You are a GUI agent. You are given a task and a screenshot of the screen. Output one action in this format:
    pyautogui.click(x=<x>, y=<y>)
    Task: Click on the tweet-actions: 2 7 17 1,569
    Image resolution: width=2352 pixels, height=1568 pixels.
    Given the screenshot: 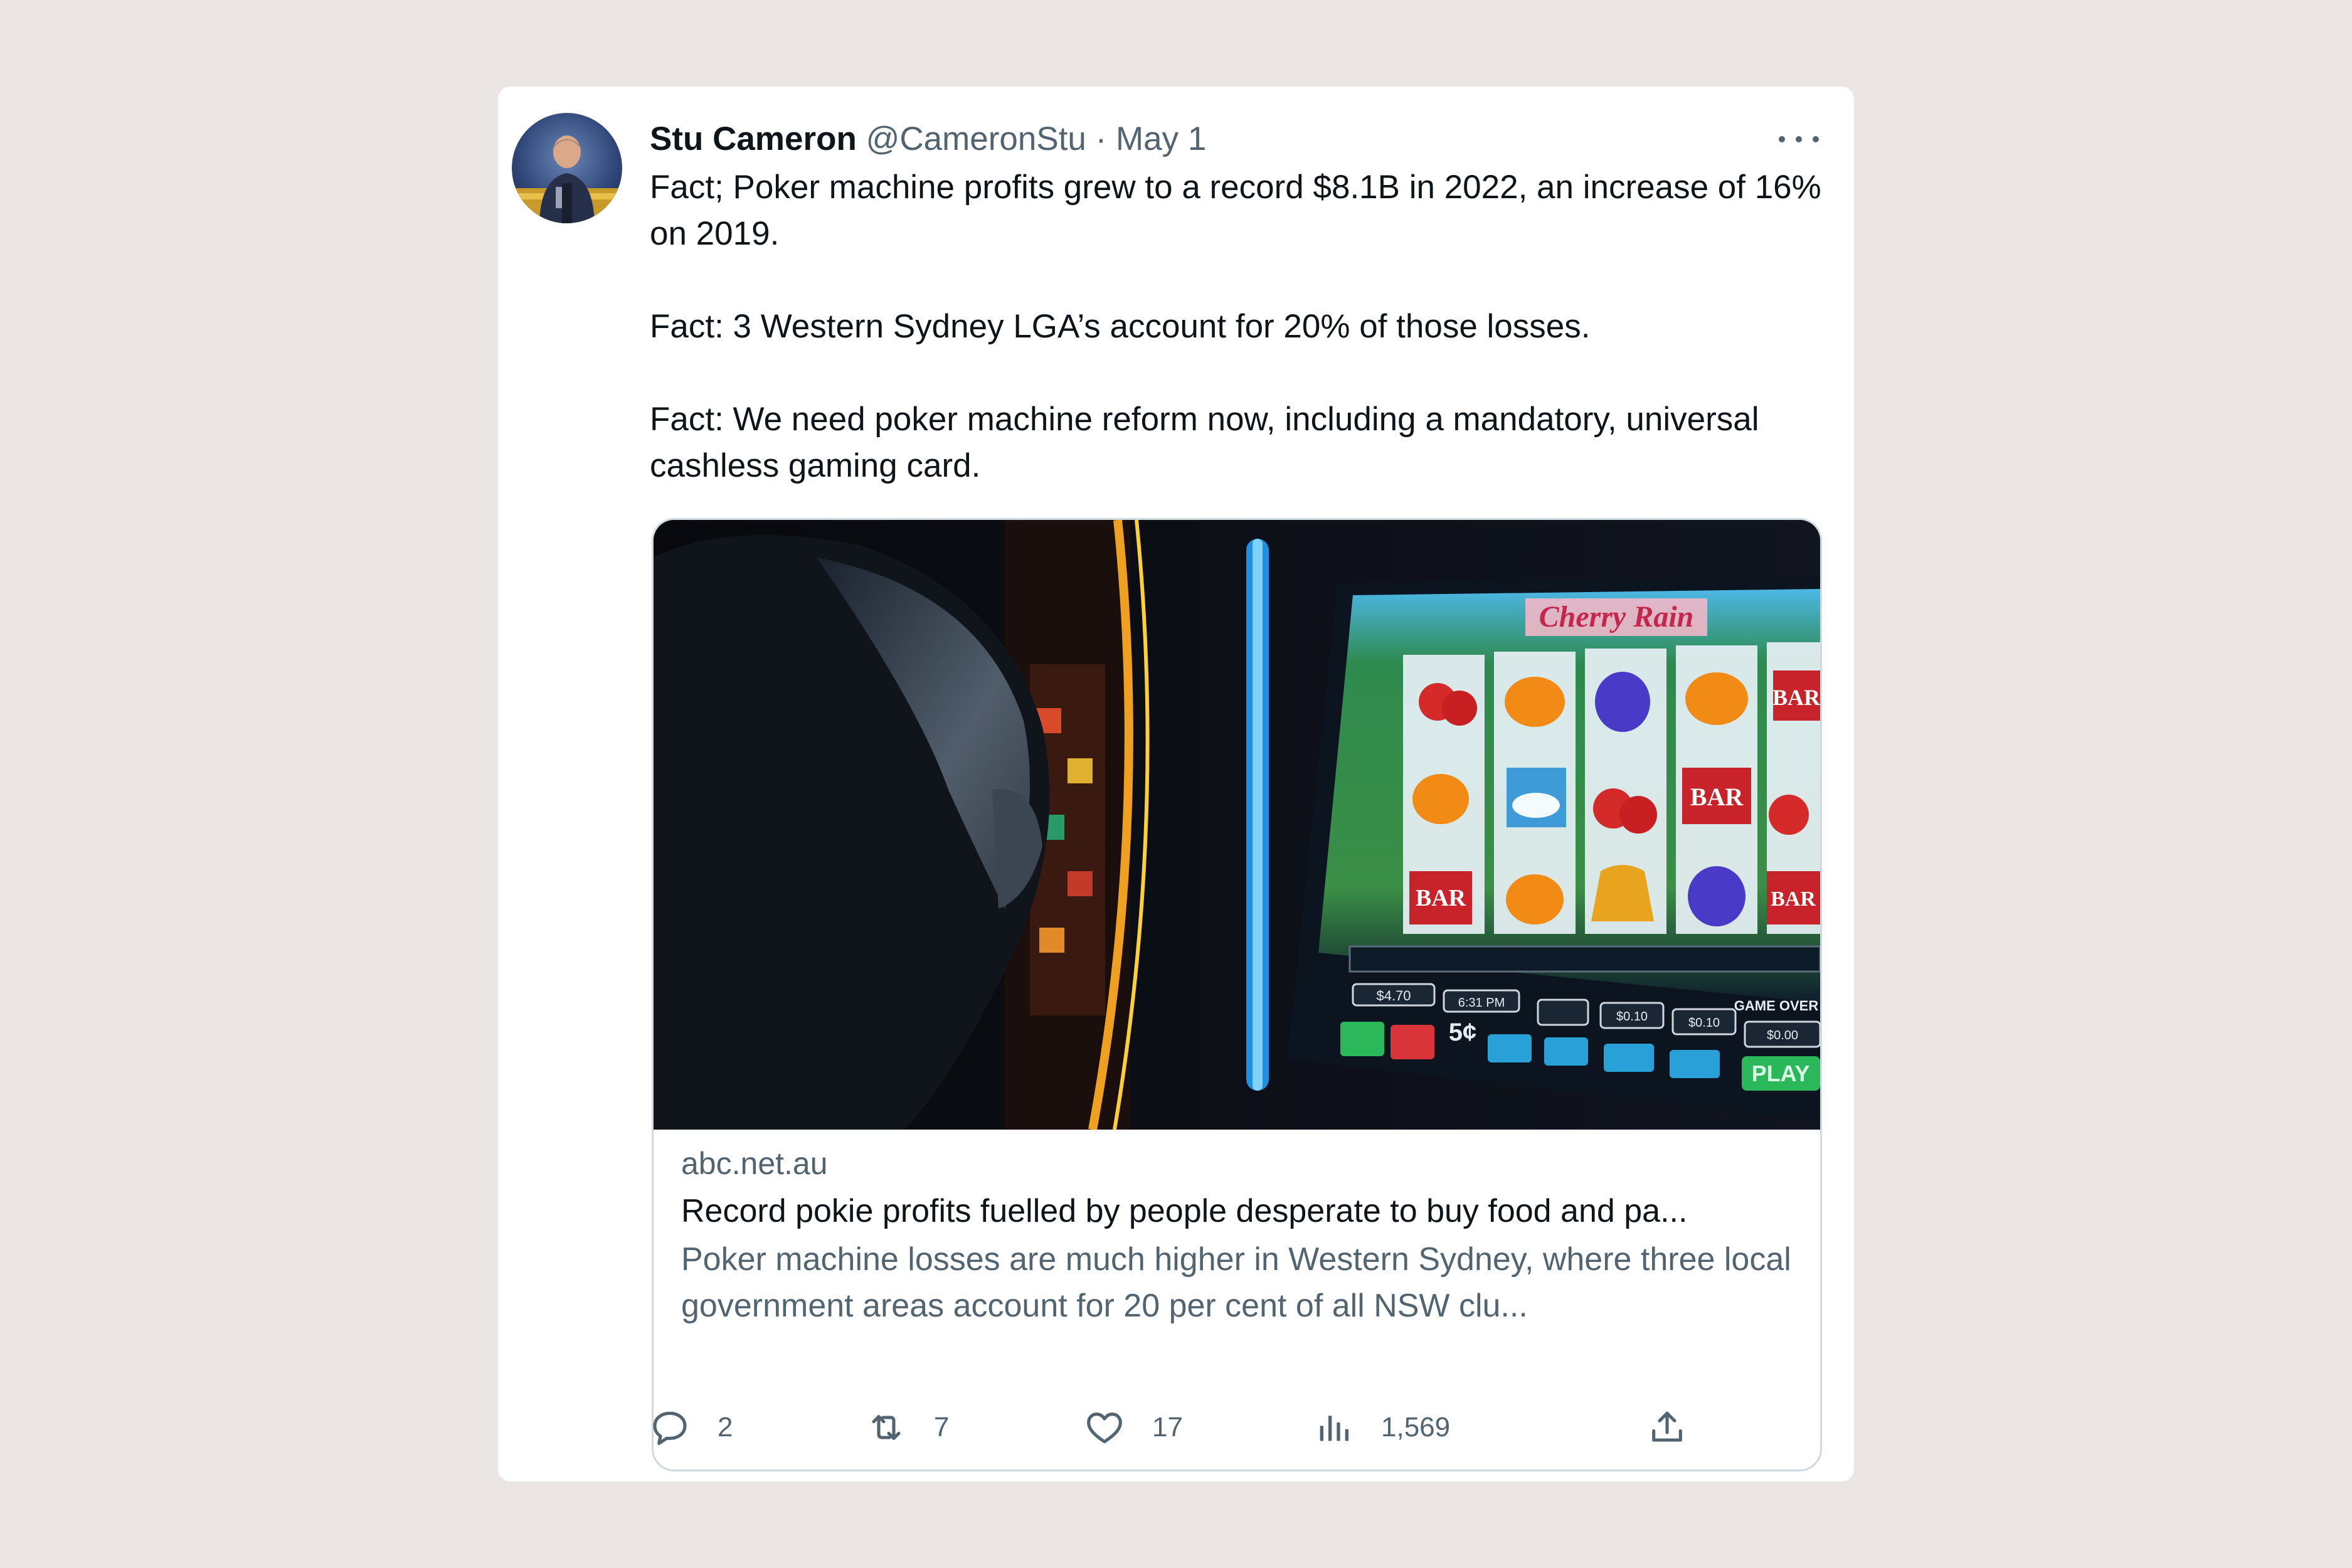 What is the action you would take?
    pyautogui.click(x=1166, y=1427)
    